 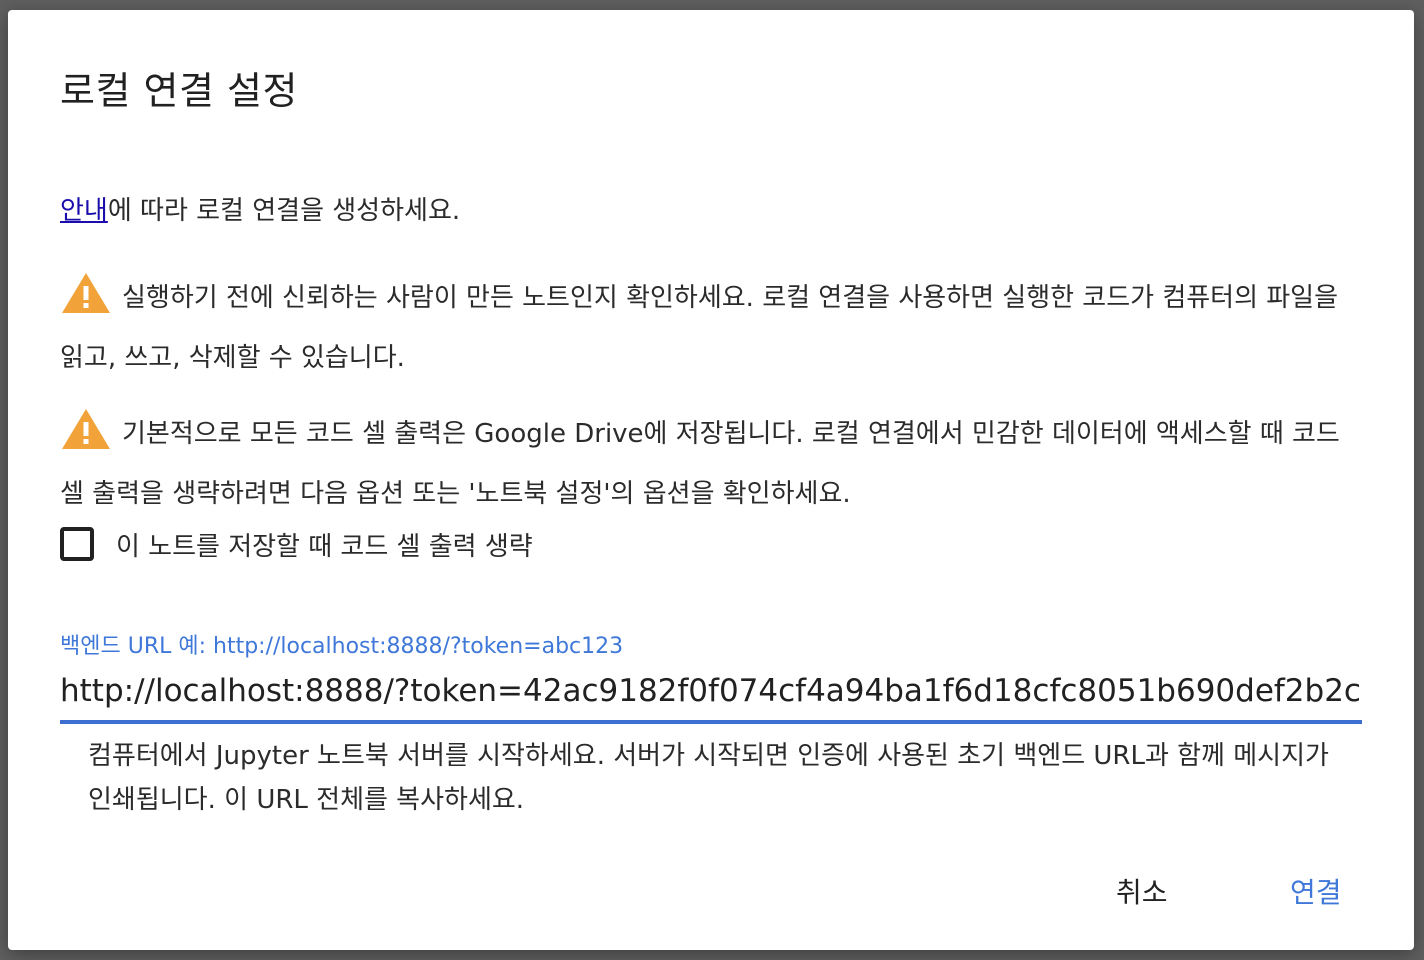 What do you see at coordinates (711, 691) in the screenshot?
I see `backend-url-input` at bounding box center [711, 691].